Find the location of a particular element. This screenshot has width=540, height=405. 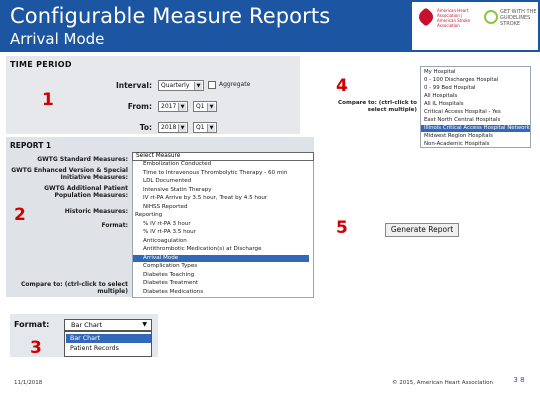

footer-copyright: © 2015, American Heart Association is located at coordinates (443, 383).